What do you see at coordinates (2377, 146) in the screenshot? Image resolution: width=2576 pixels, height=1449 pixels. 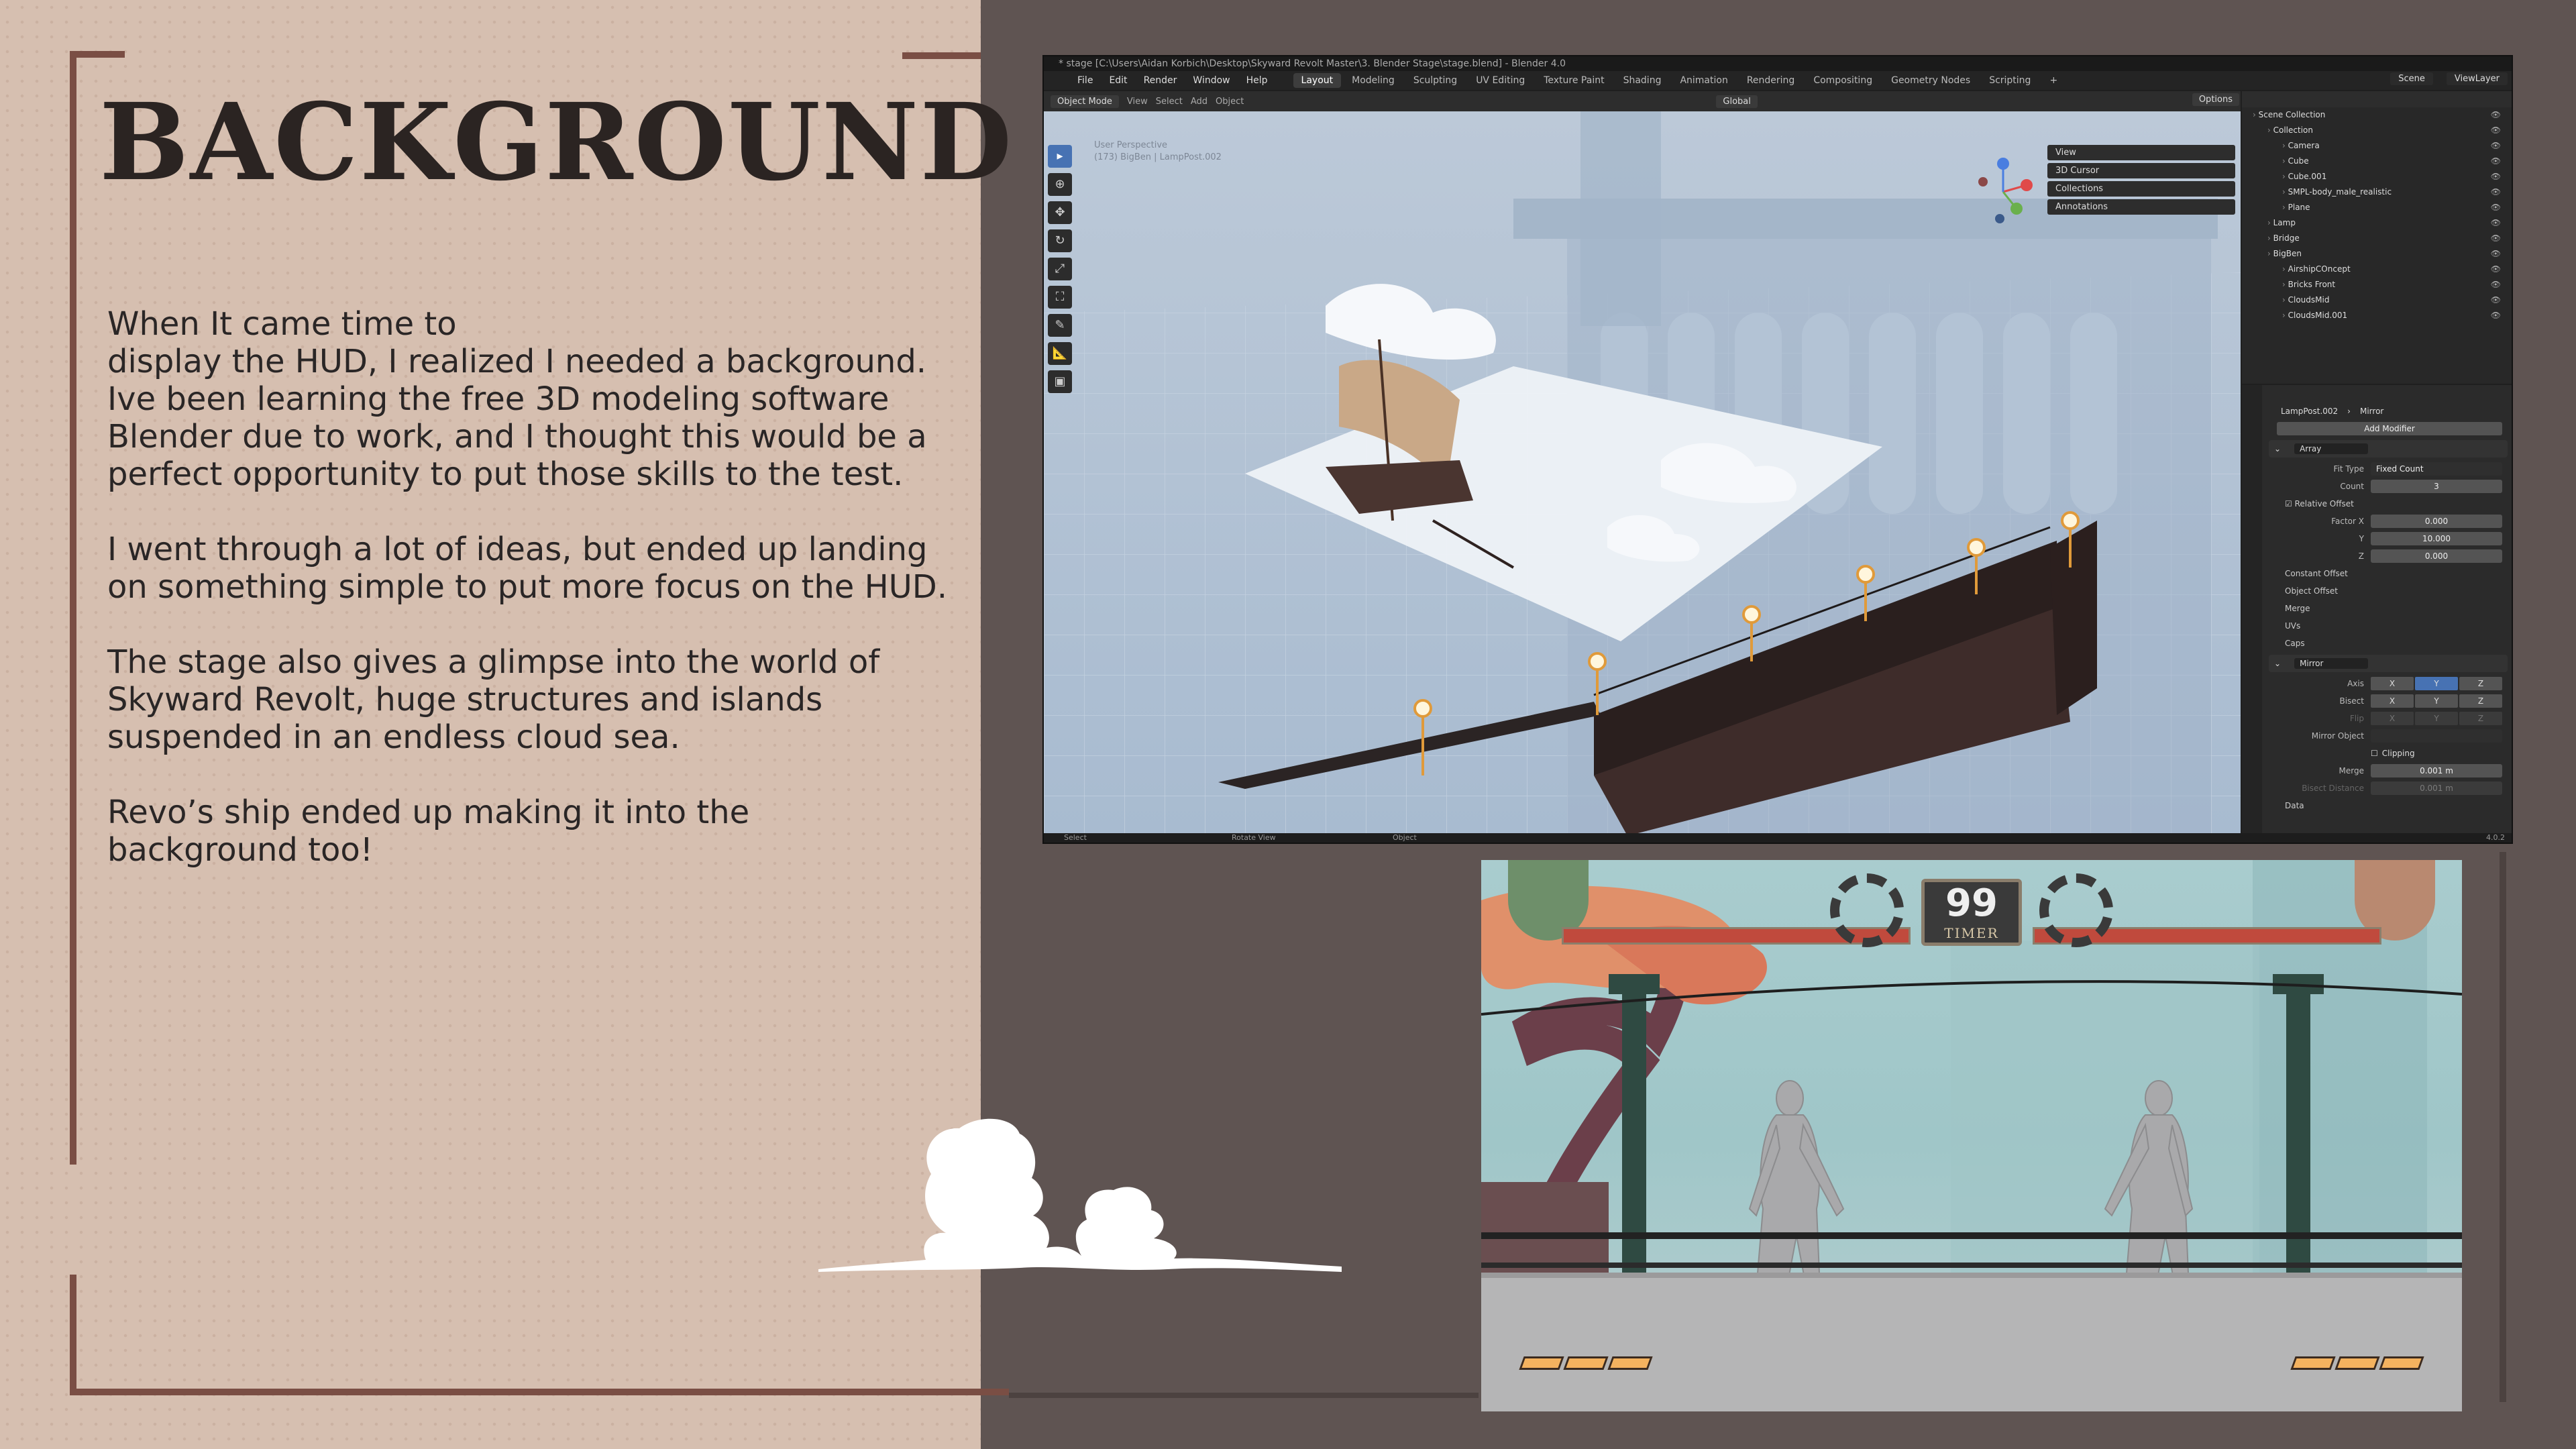 I see `outliner-item: › Camera 👁` at bounding box center [2377, 146].